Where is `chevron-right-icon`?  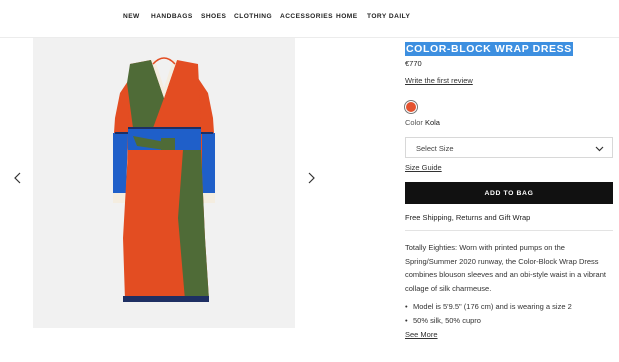
chevron-right-icon is located at coordinates (311, 178).